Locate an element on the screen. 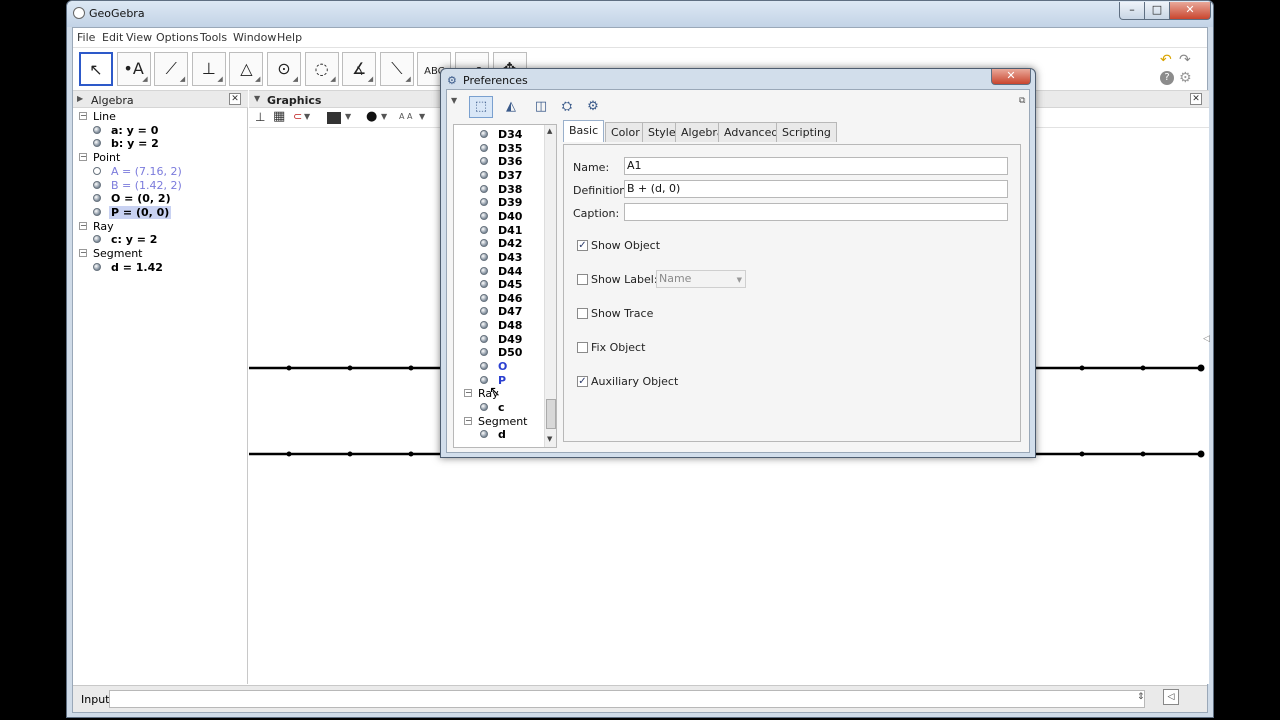  tab-advanced: Advanced is located at coordinates (751, 132).